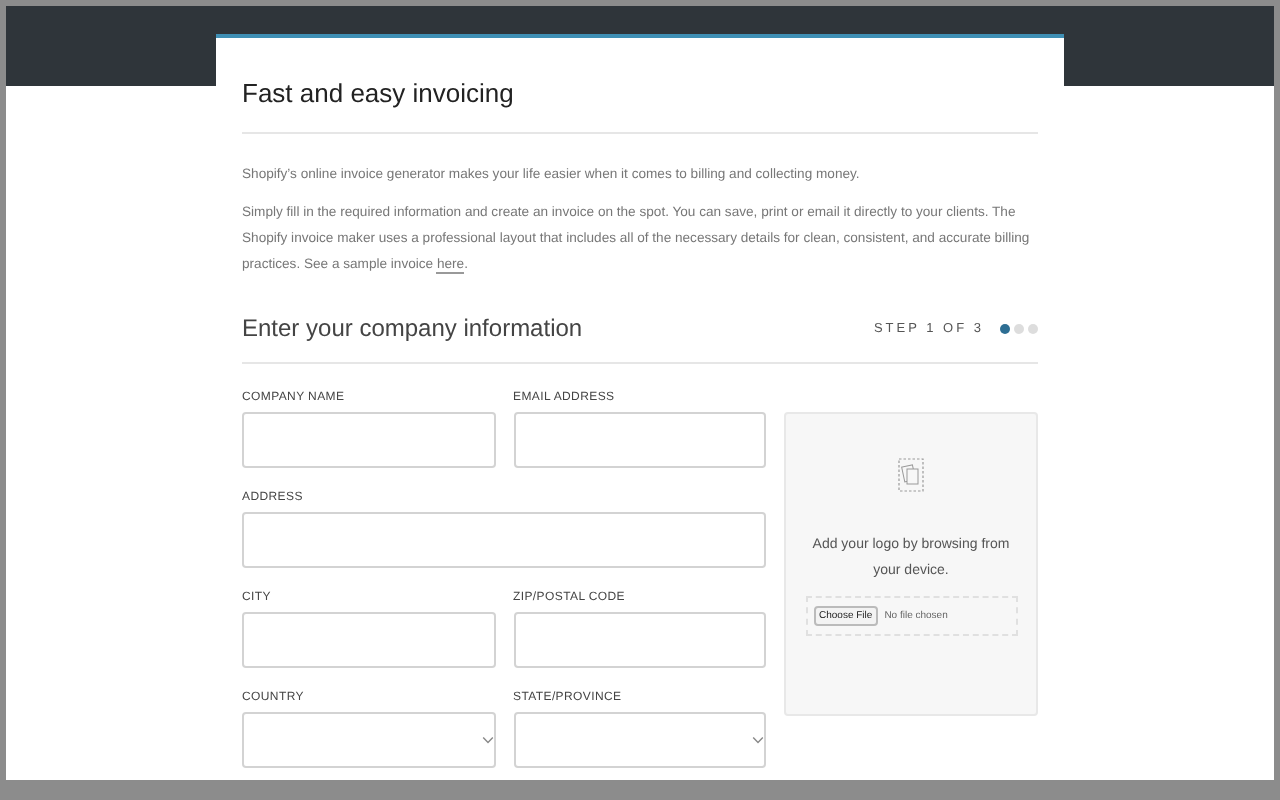 Image resolution: width=1280 pixels, height=800 pixels. I want to click on section-heading: Enter your company information, so click(413, 328).